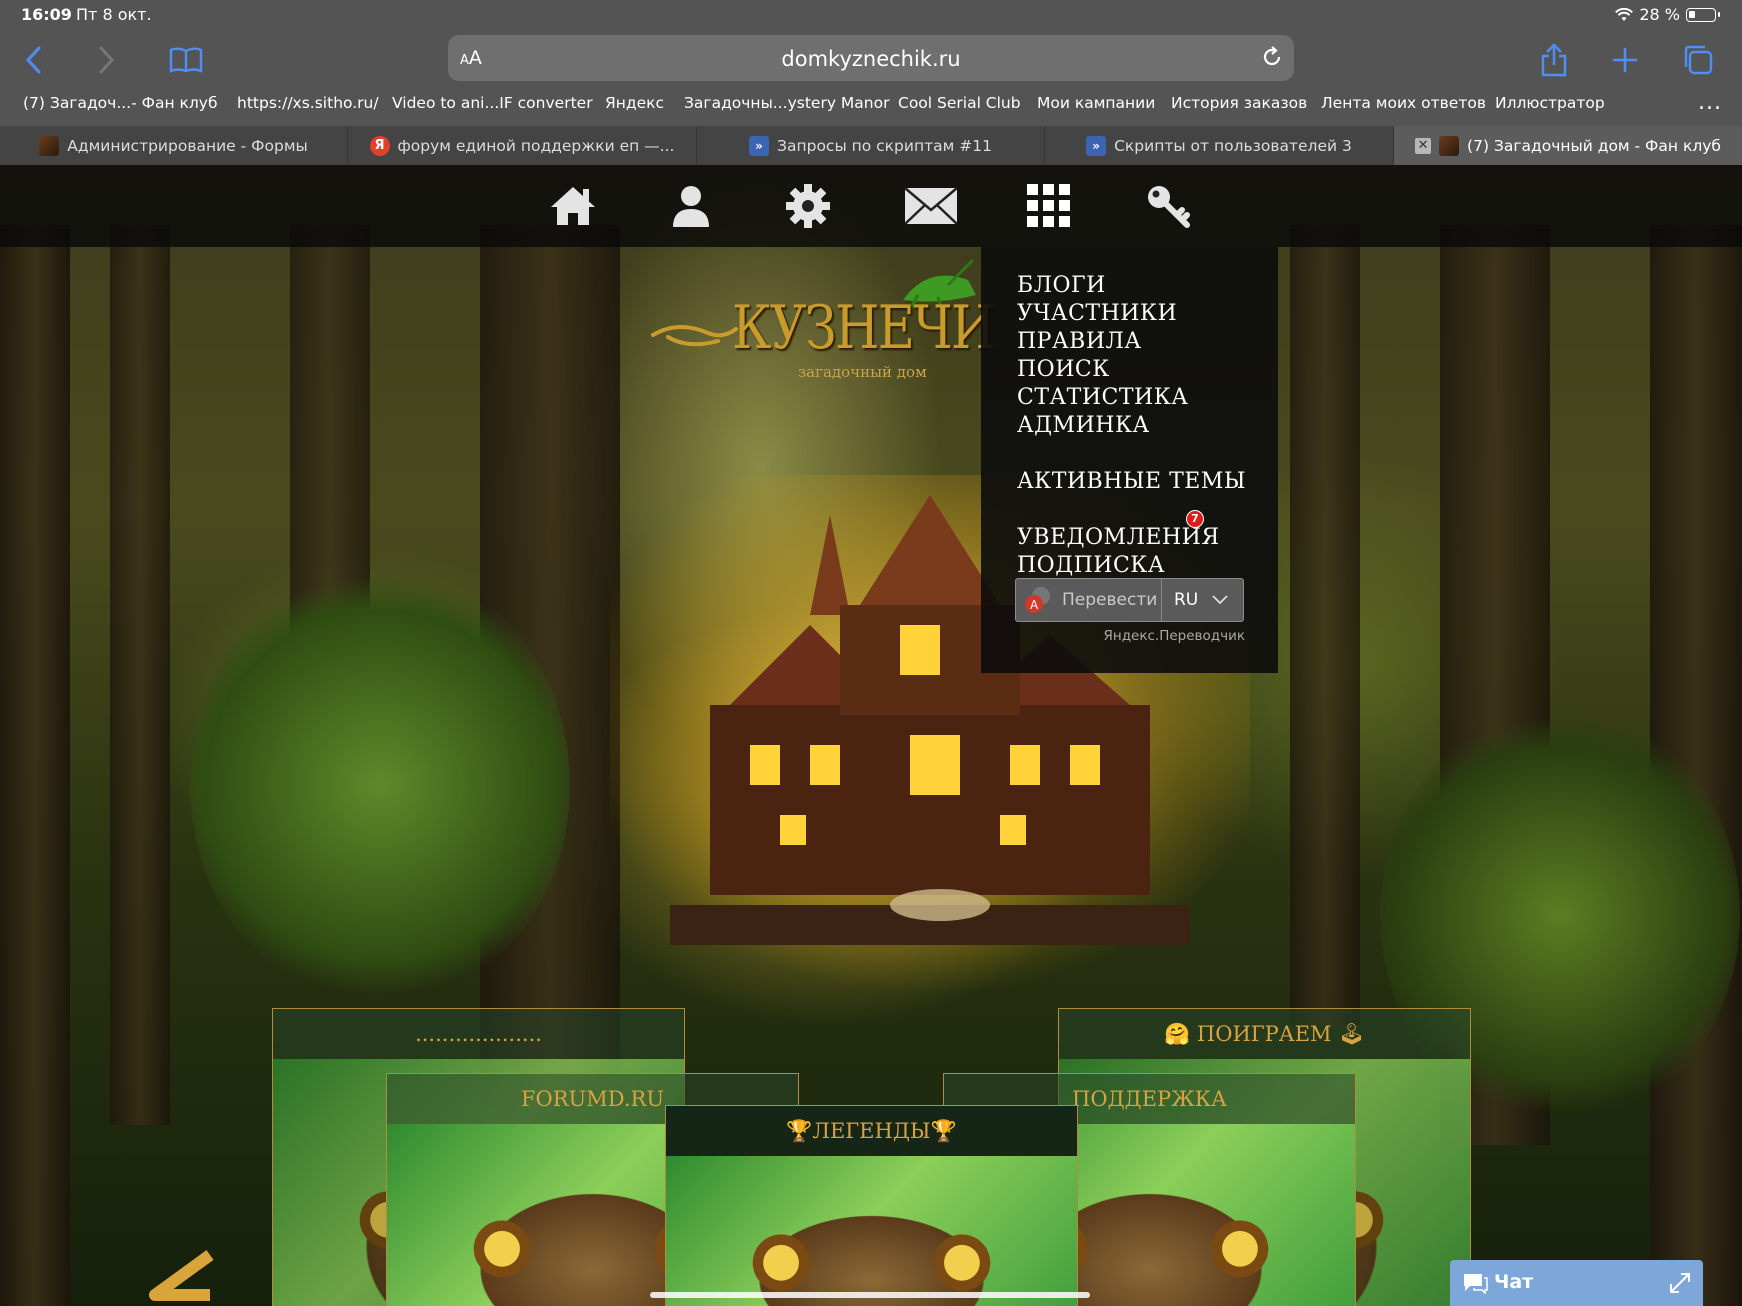 This screenshot has height=1306, width=1742. Describe the element at coordinates (187, 145) in the screenshot. I see `tab-label: Администрирование - Формы` at that location.